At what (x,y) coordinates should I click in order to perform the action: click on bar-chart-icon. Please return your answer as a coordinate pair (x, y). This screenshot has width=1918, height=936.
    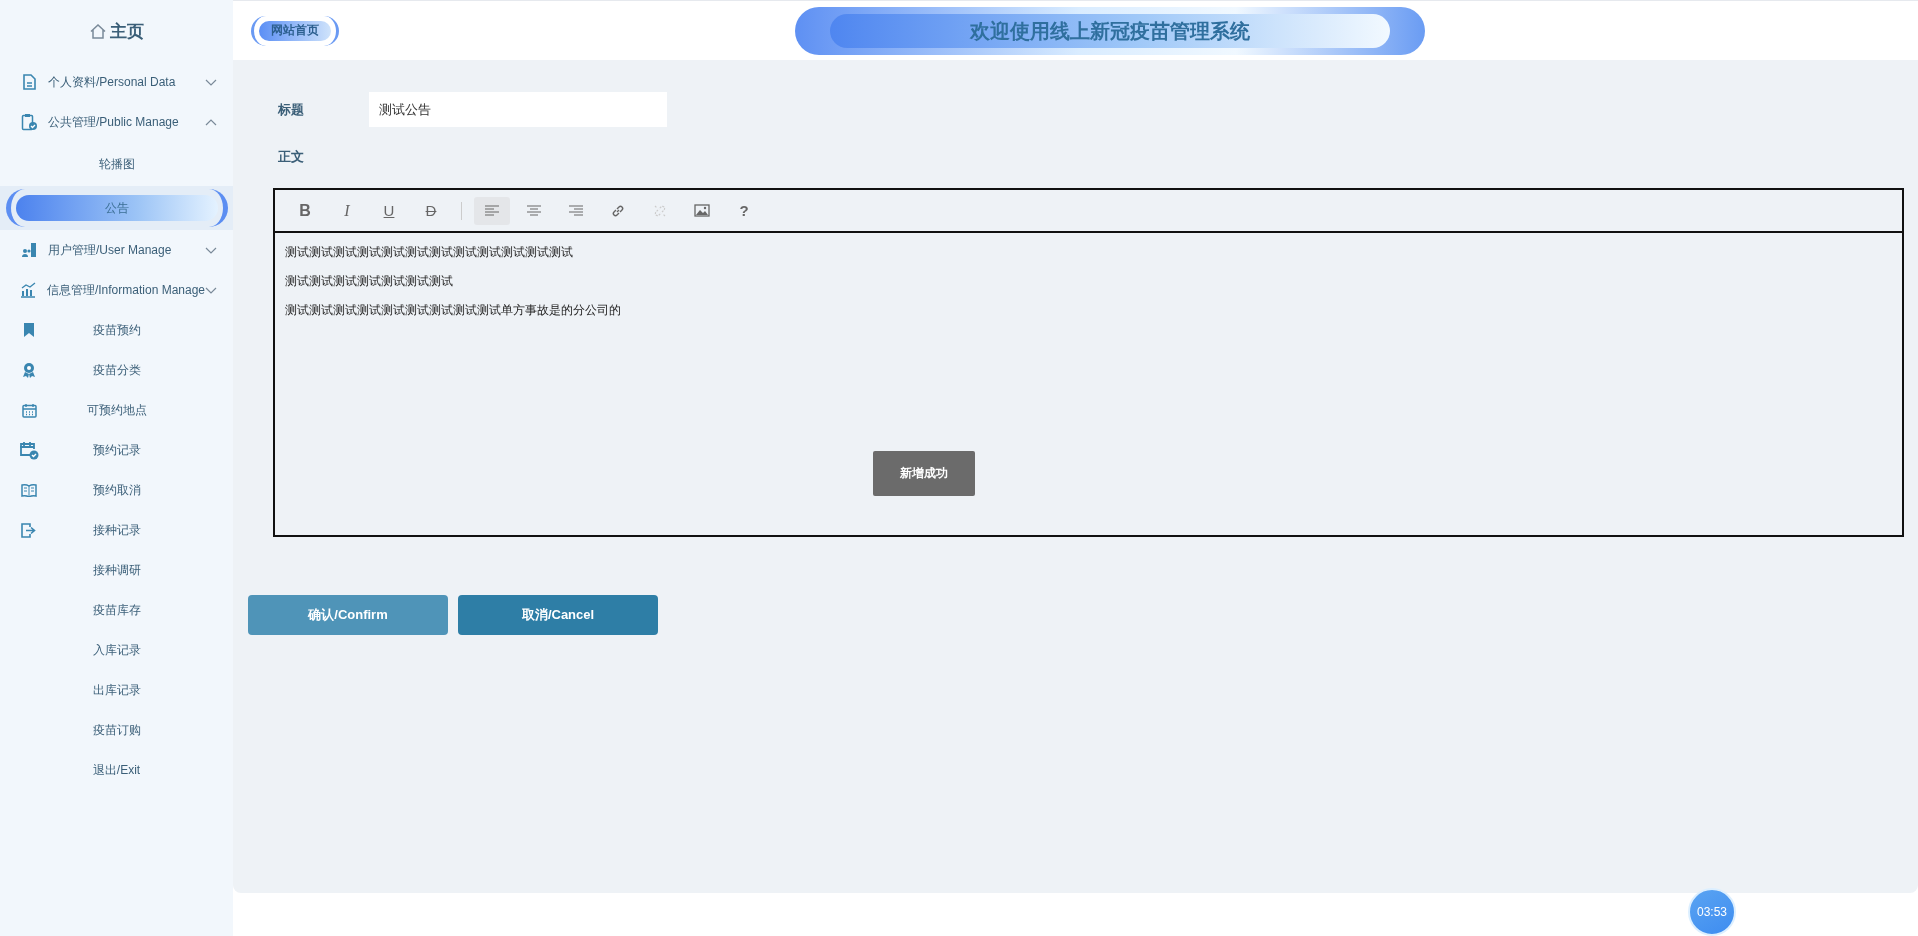
    Looking at the image, I should click on (28, 290).